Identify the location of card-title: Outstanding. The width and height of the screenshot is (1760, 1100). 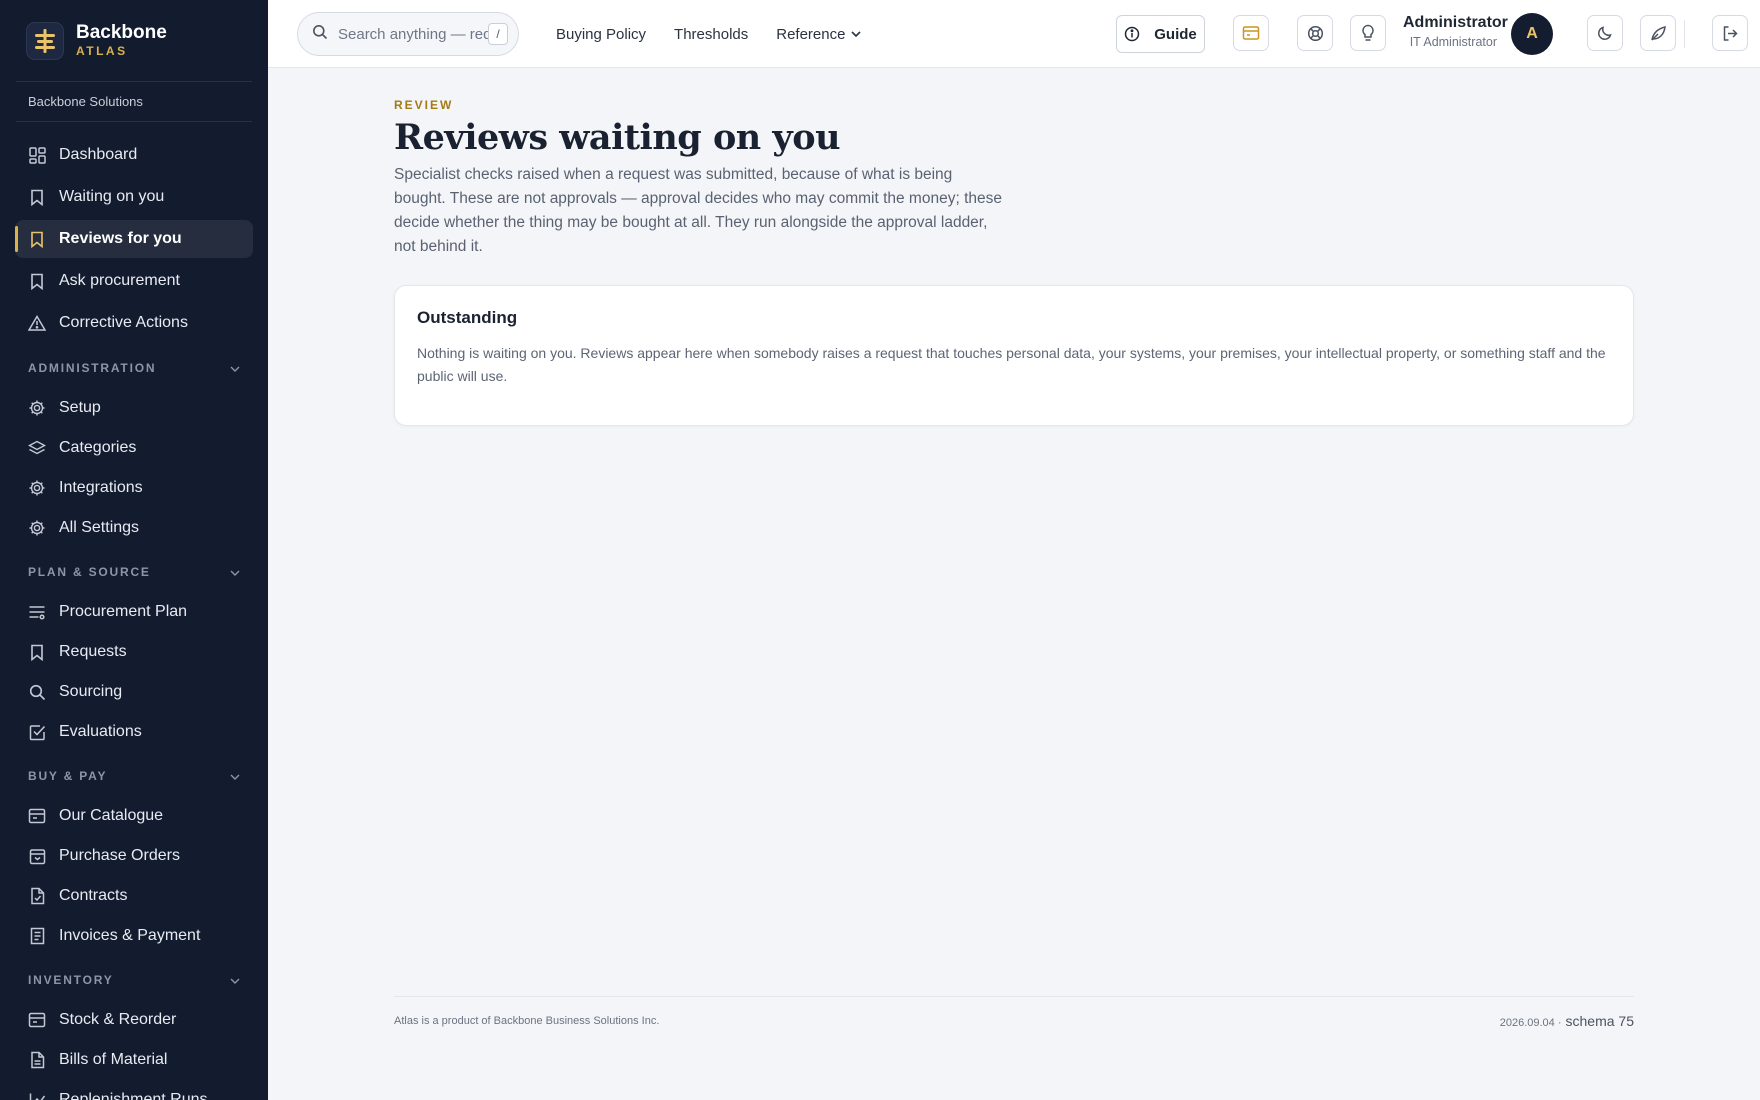
(467, 317).